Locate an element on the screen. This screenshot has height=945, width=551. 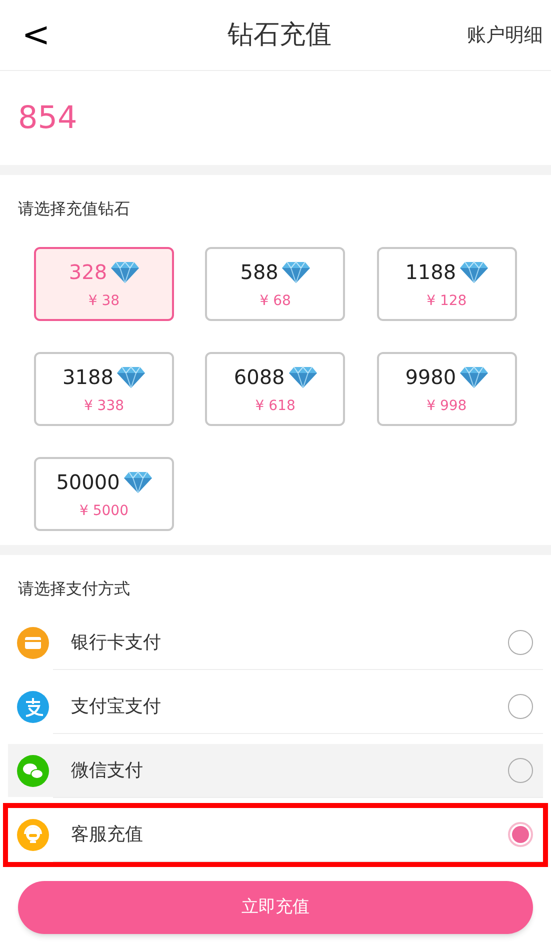
headset-icon is located at coordinates (33, 834).